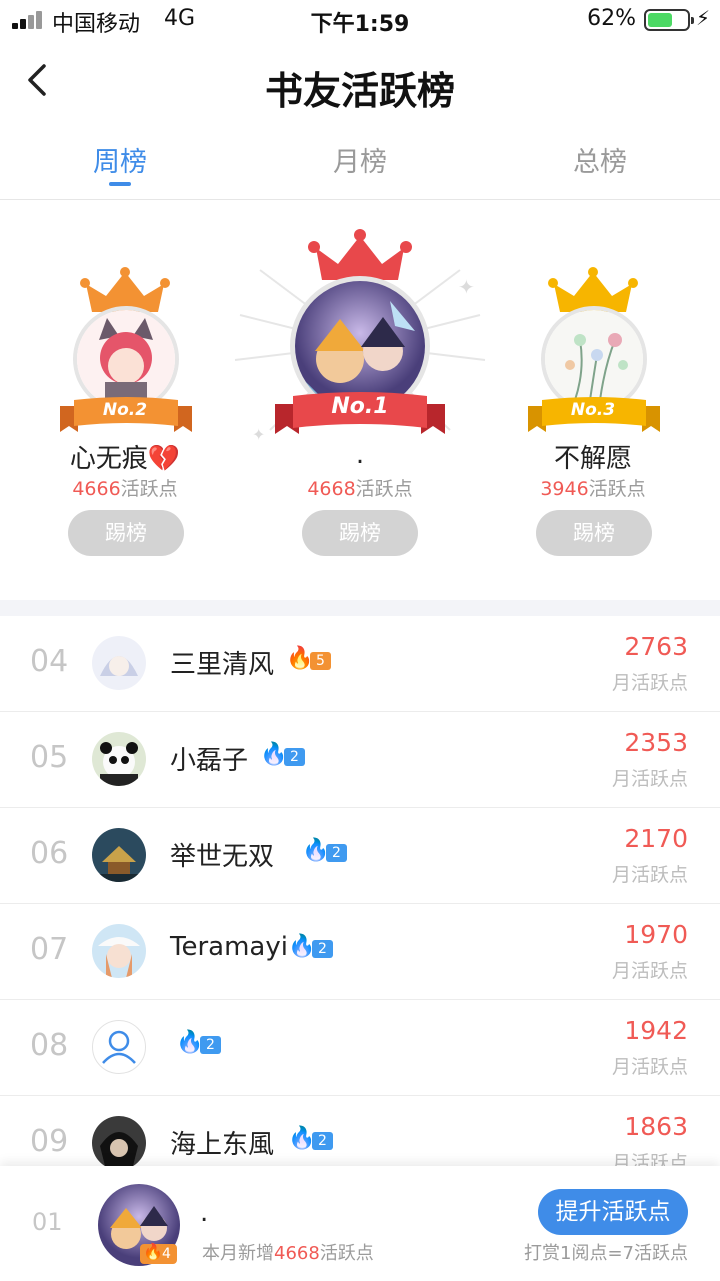  Describe the element at coordinates (204, 1213) in the screenshot. I see `my-name: .` at that location.